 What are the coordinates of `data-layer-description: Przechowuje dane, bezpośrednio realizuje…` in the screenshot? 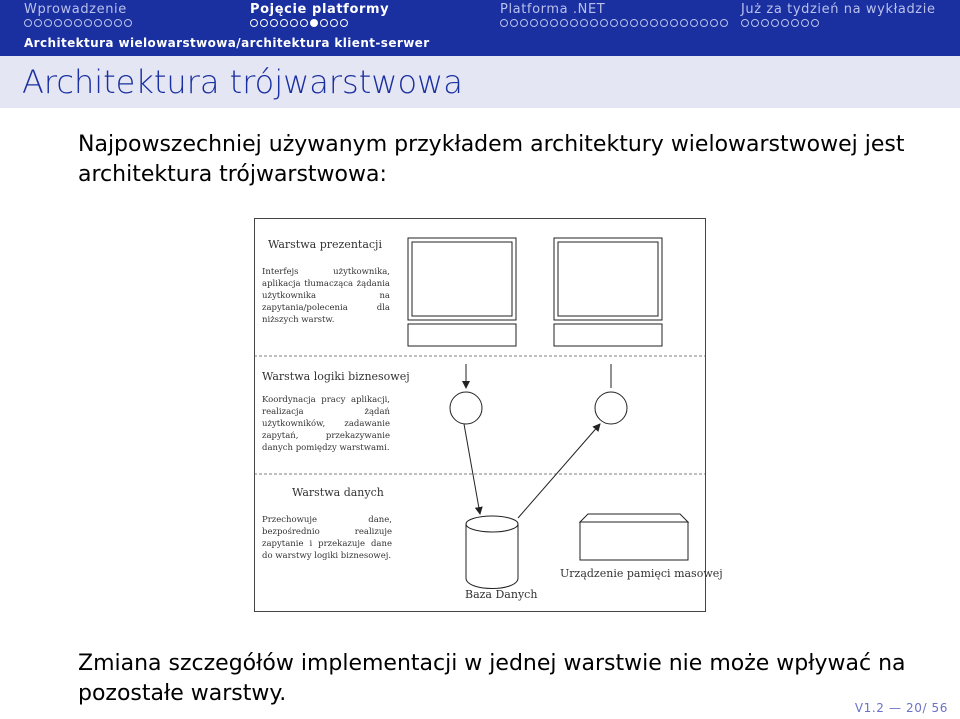 It's located at (327, 538).